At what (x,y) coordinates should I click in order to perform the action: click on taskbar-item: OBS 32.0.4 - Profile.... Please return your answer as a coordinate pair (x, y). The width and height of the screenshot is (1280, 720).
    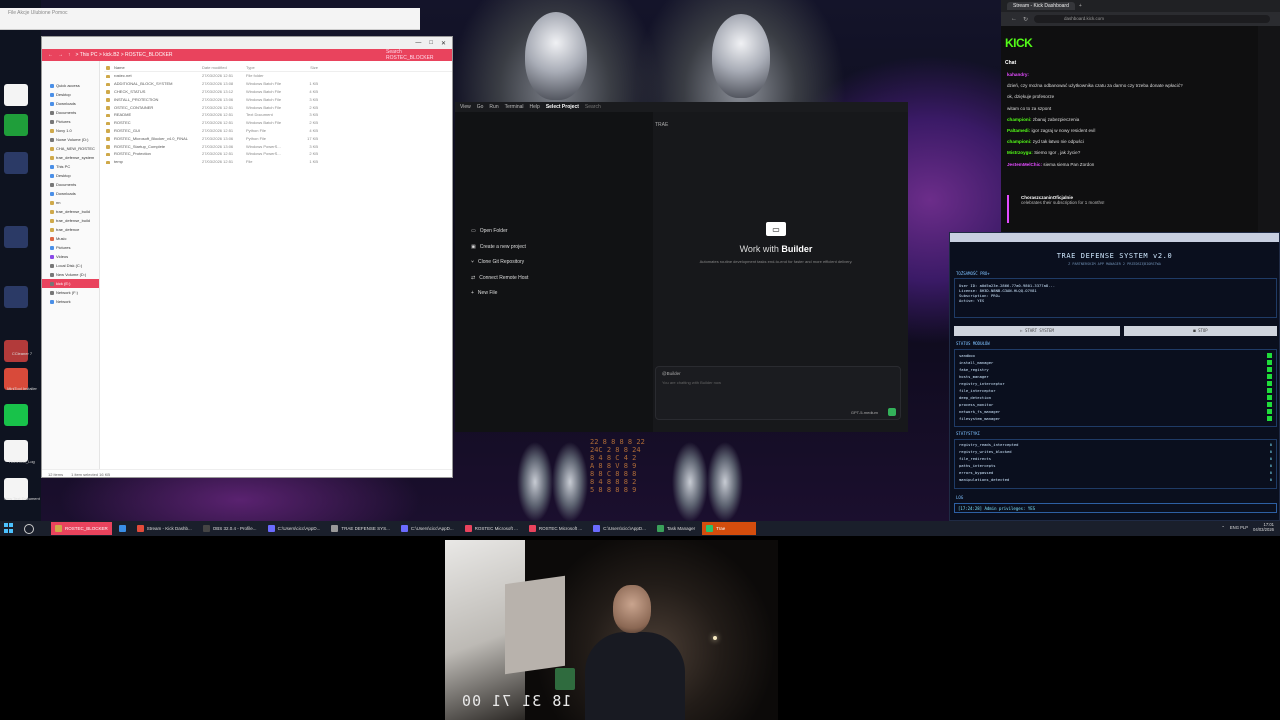
    Looking at the image, I should click on (230, 528).